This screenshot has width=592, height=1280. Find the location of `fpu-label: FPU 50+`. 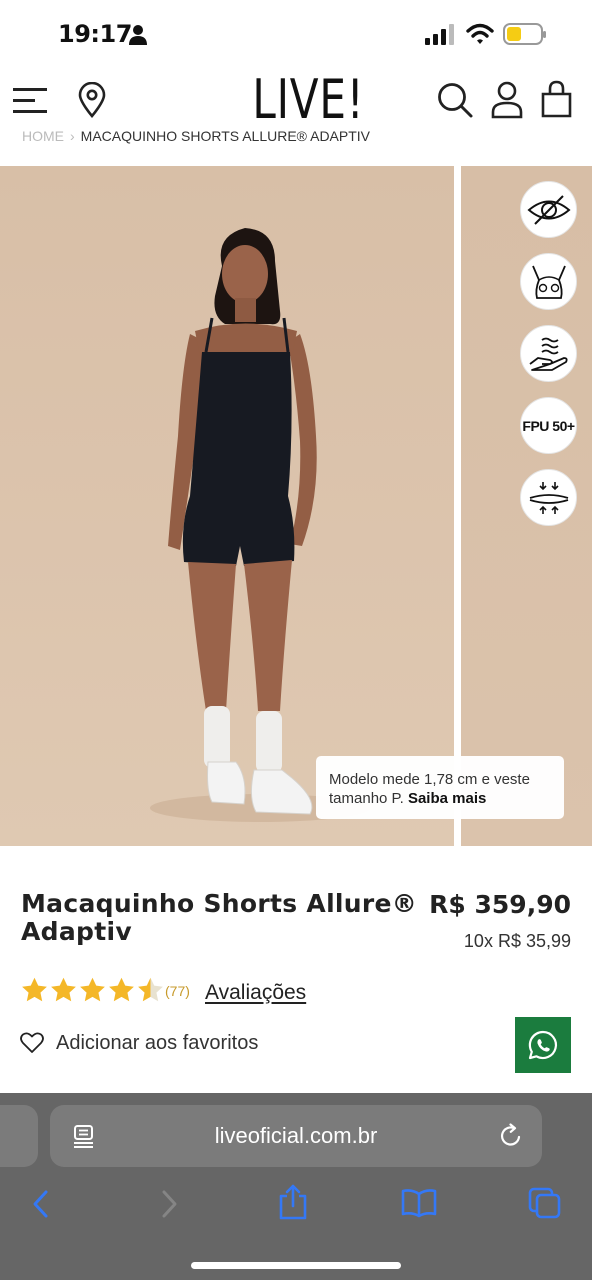

fpu-label: FPU 50+ is located at coordinates (548, 425).